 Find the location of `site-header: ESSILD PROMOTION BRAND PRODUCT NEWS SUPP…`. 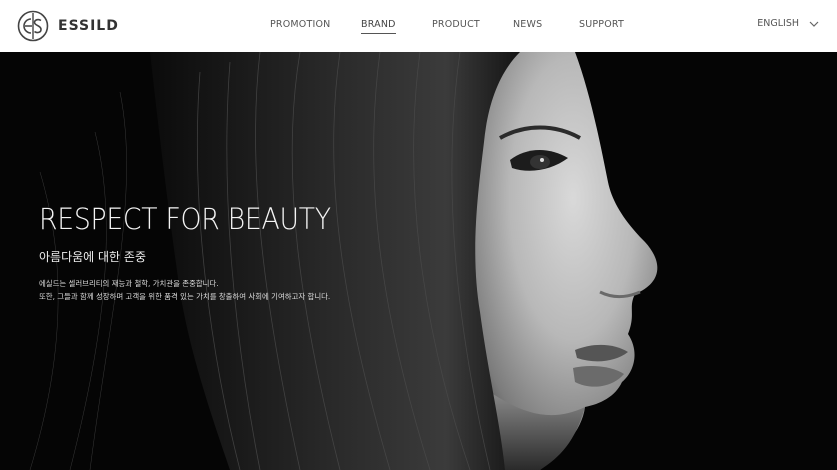

site-header: ESSILD PROMOTION BRAND PRODUCT NEWS SUPP… is located at coordinates (418, 26).